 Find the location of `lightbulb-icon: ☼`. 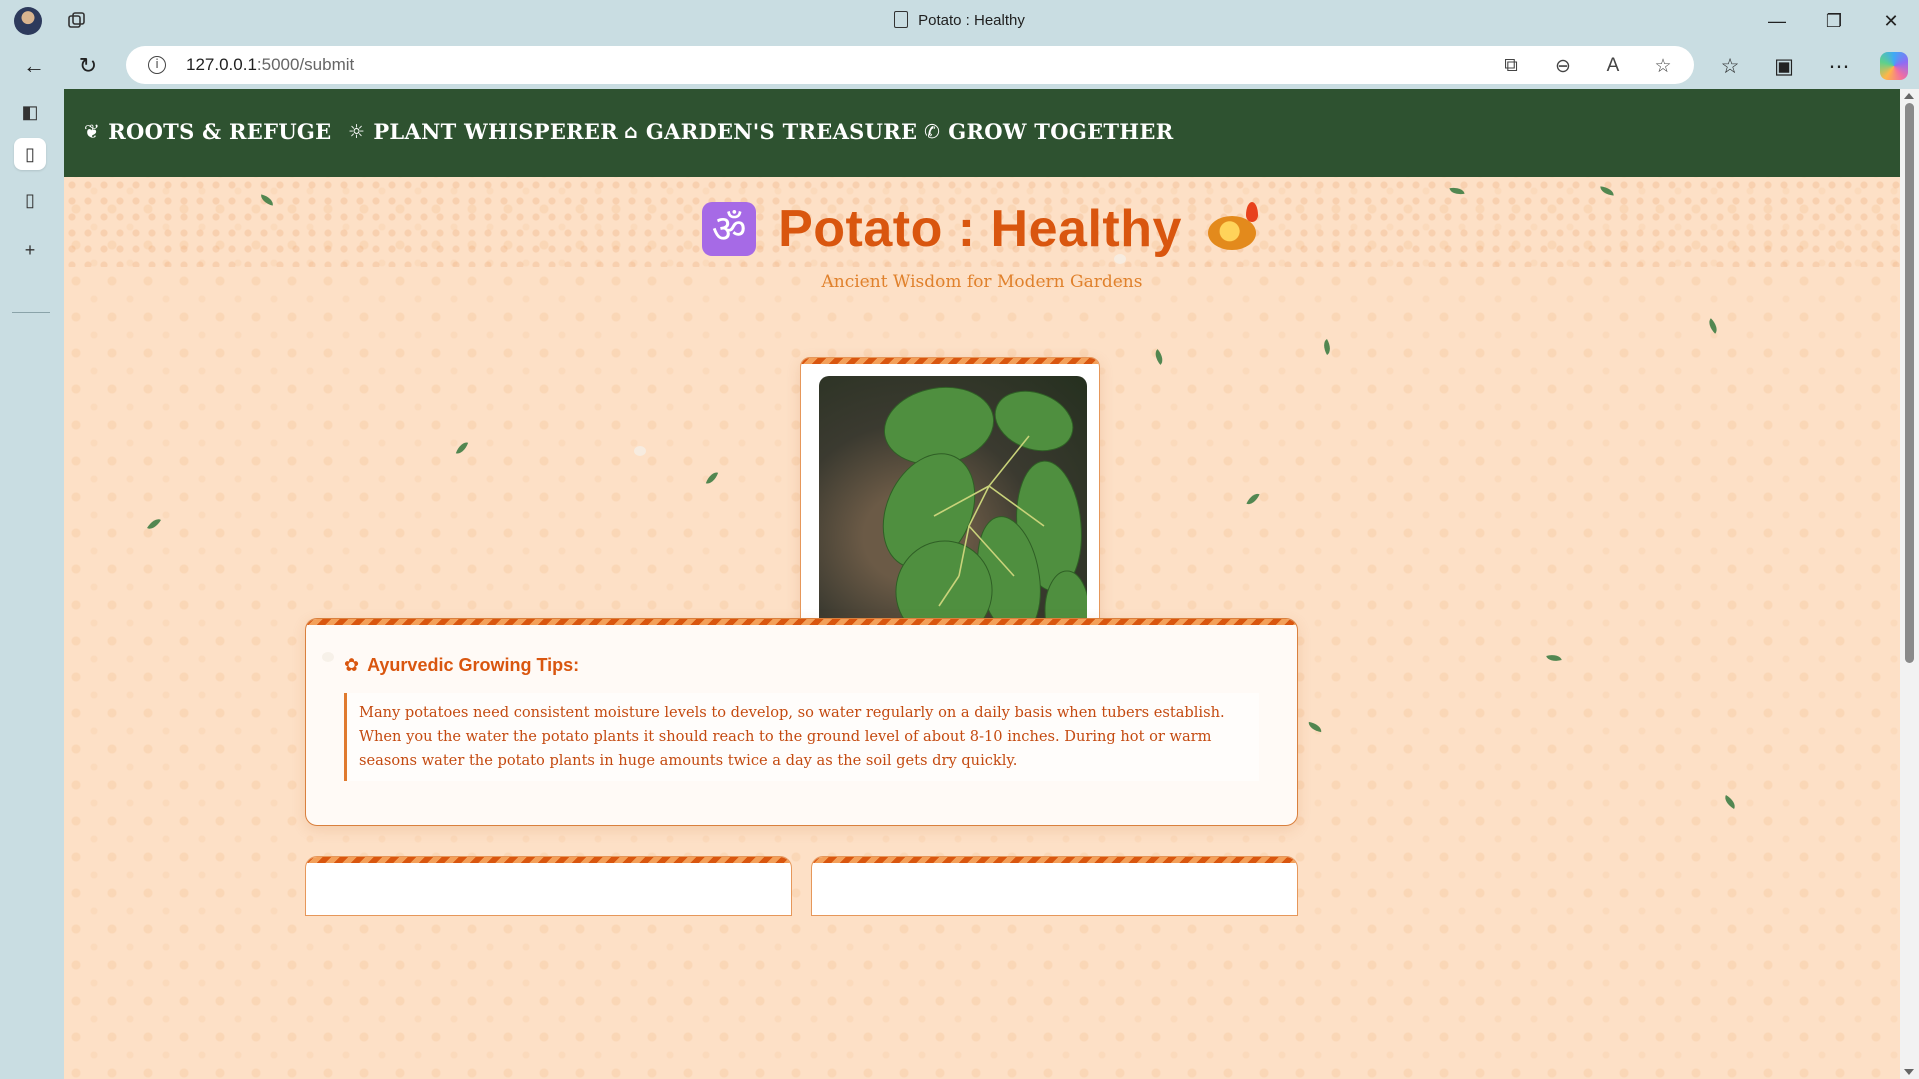

lightbulb-icon: ☼ is located at coordinates (357, 131).